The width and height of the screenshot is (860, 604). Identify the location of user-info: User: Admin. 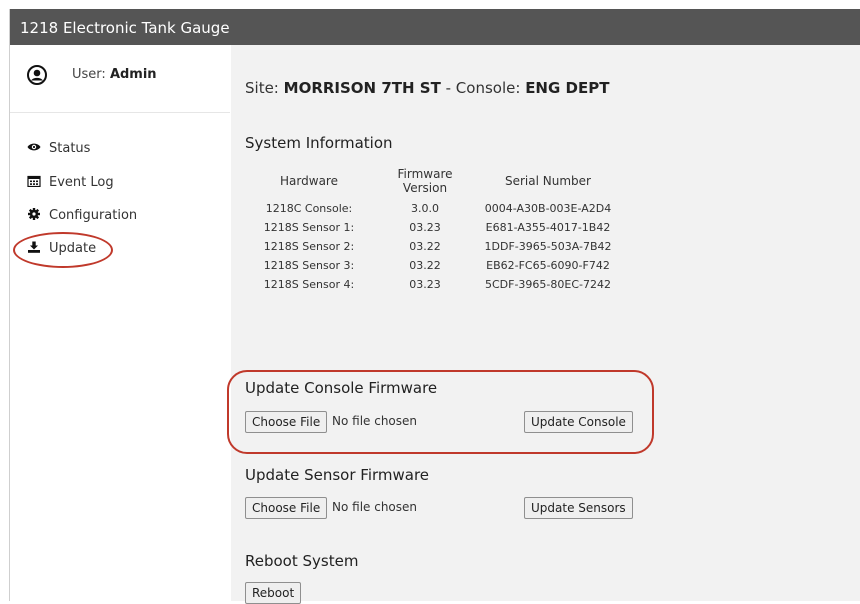
(120, 79).